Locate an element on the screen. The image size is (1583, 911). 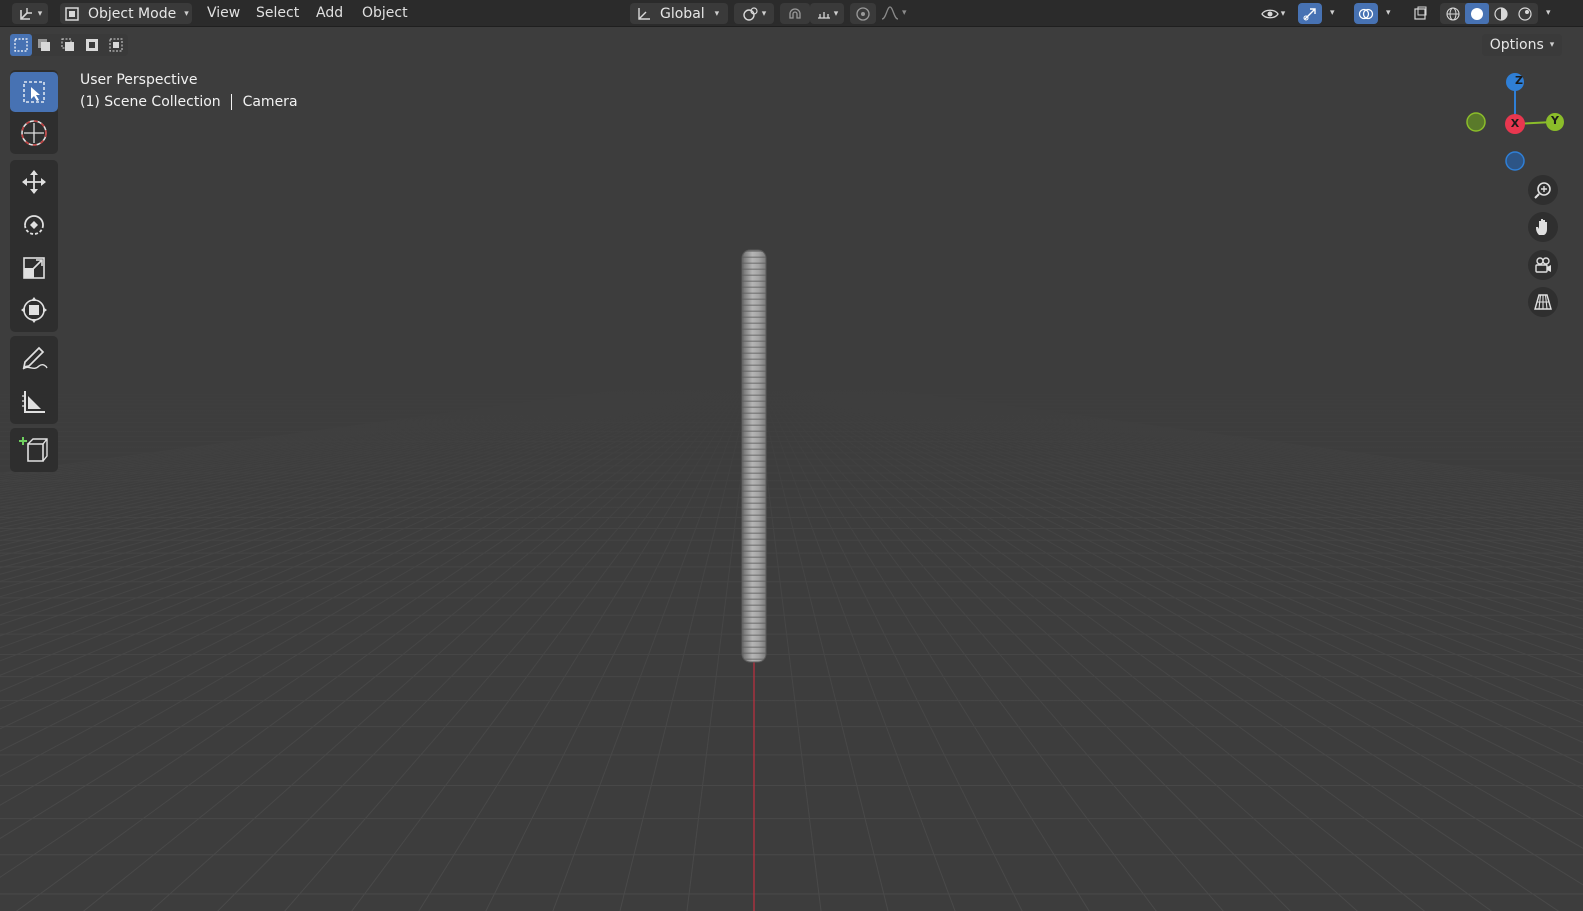
zoom-button is located at coordinates (1543, 190).